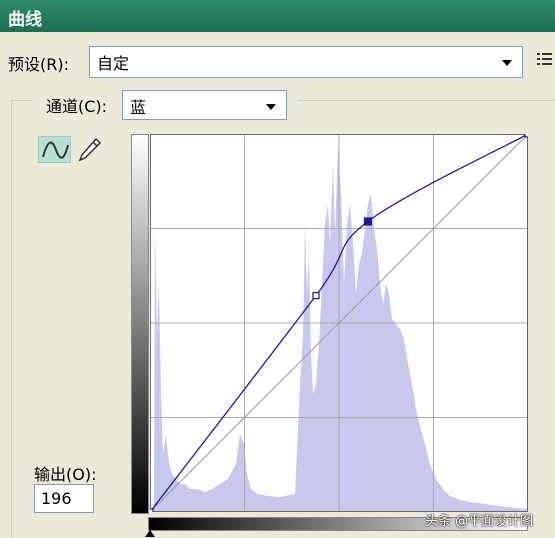 The height and width of the screenshot is (538, 555). What do you see at coordinates (22, 100) in the screenshot?
I see `groupbox-border-top-left` at bounding box center [22, 100].